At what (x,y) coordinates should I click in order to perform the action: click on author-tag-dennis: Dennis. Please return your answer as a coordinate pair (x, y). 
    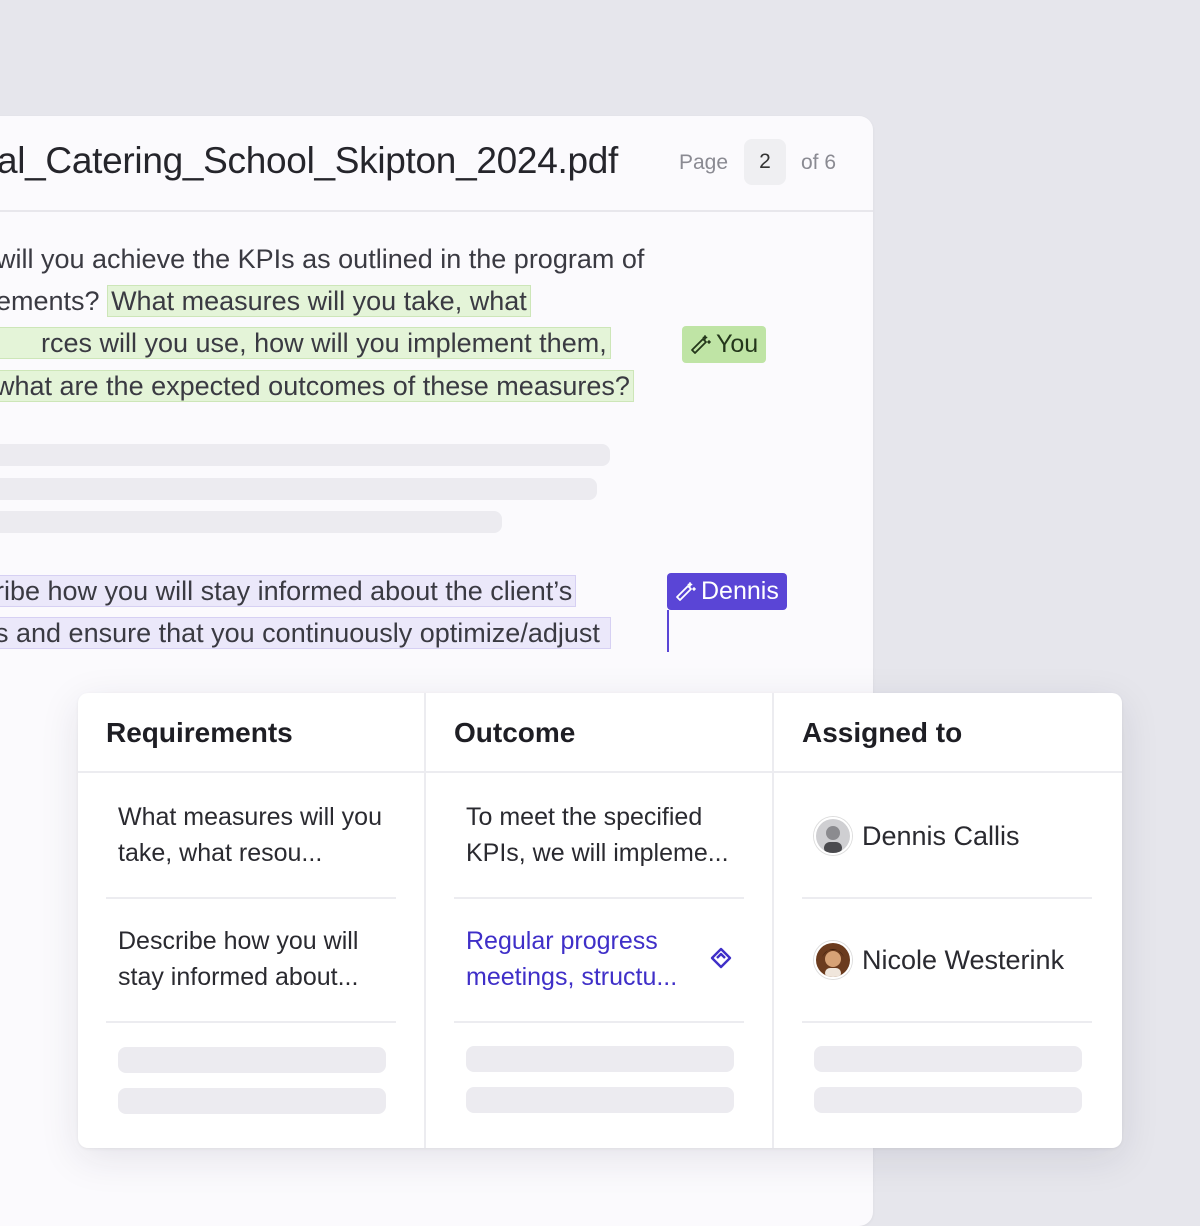
    Looking at the image, I should click on (727, 591).